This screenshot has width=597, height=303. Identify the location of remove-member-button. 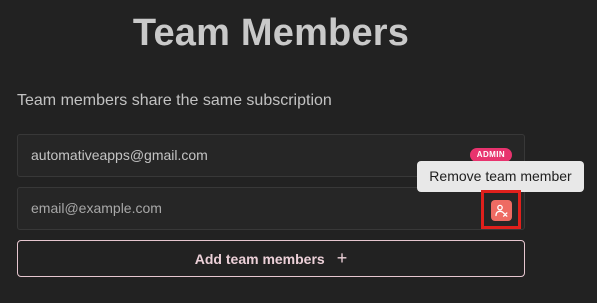
(501, 210).